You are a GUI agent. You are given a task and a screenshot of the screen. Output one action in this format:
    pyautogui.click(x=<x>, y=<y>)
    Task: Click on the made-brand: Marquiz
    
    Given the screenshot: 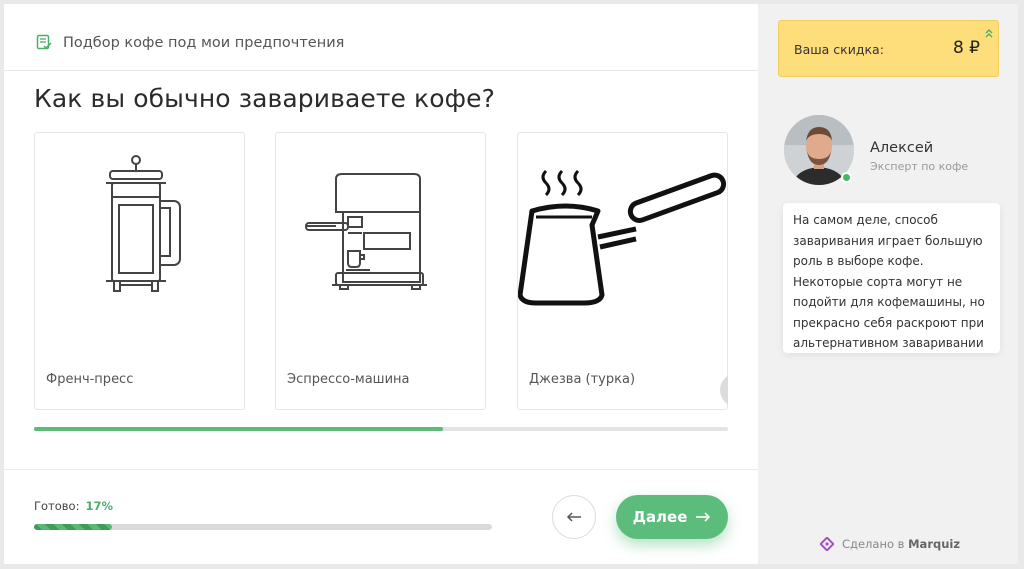 What is the action you would take?
    pyautogui.click(x=934, y=544)
    